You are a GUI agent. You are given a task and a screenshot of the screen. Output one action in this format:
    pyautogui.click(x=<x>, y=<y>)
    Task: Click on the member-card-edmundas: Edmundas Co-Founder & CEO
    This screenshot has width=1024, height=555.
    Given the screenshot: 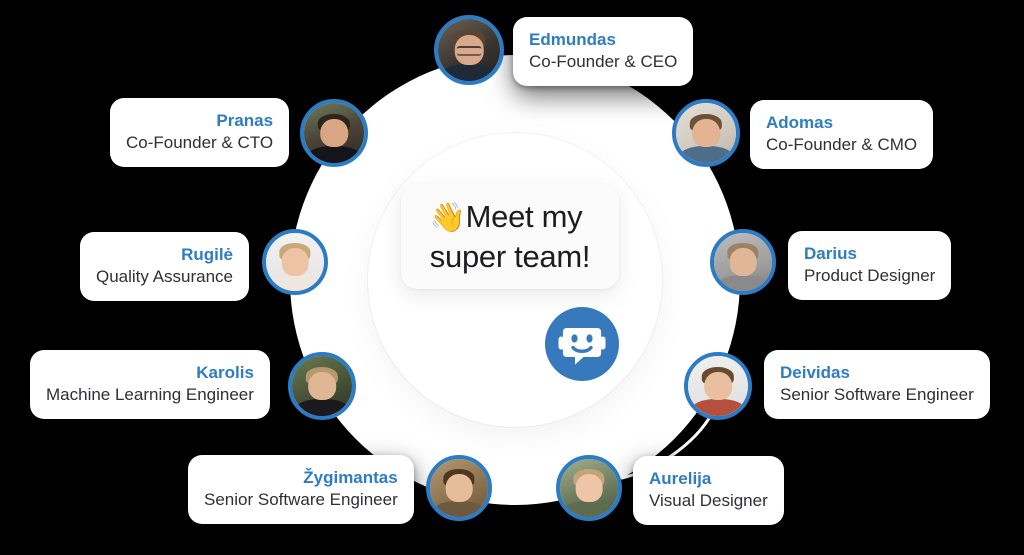 What is the action you would take?
    pyautogui.click(x=603, y=51)
    